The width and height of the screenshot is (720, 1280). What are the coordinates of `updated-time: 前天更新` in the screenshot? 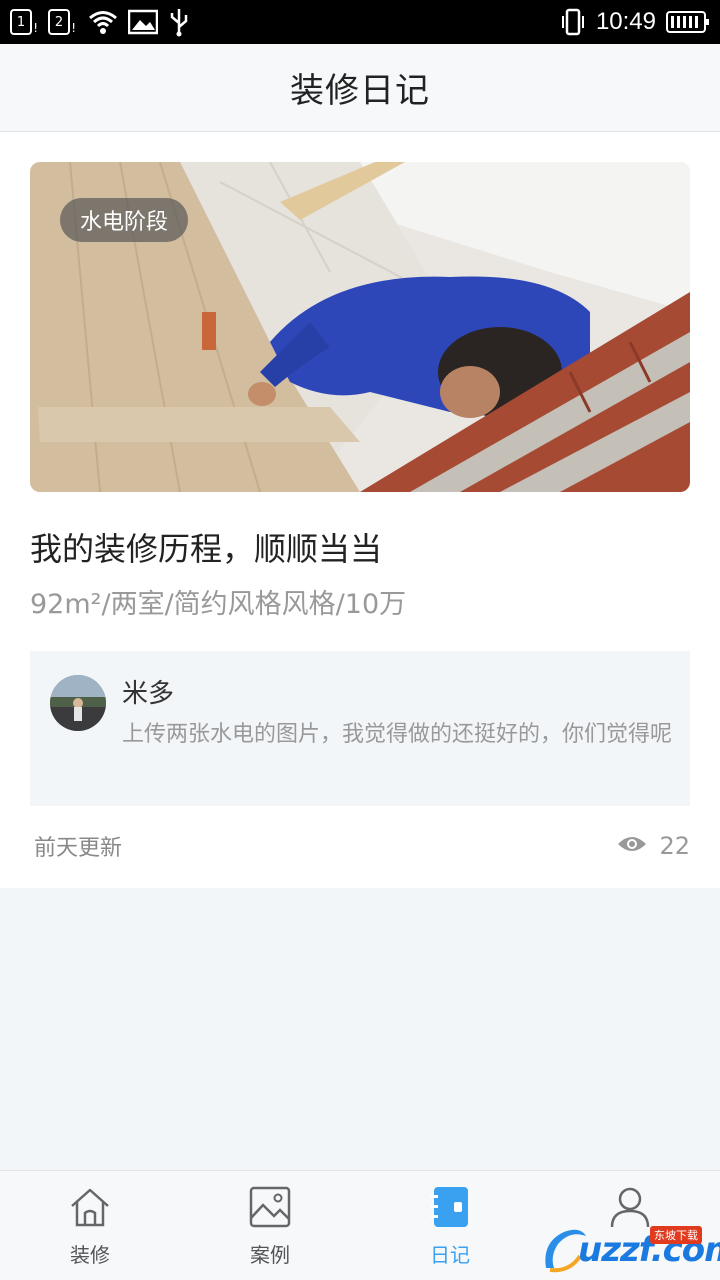 It's located at (78, 848).